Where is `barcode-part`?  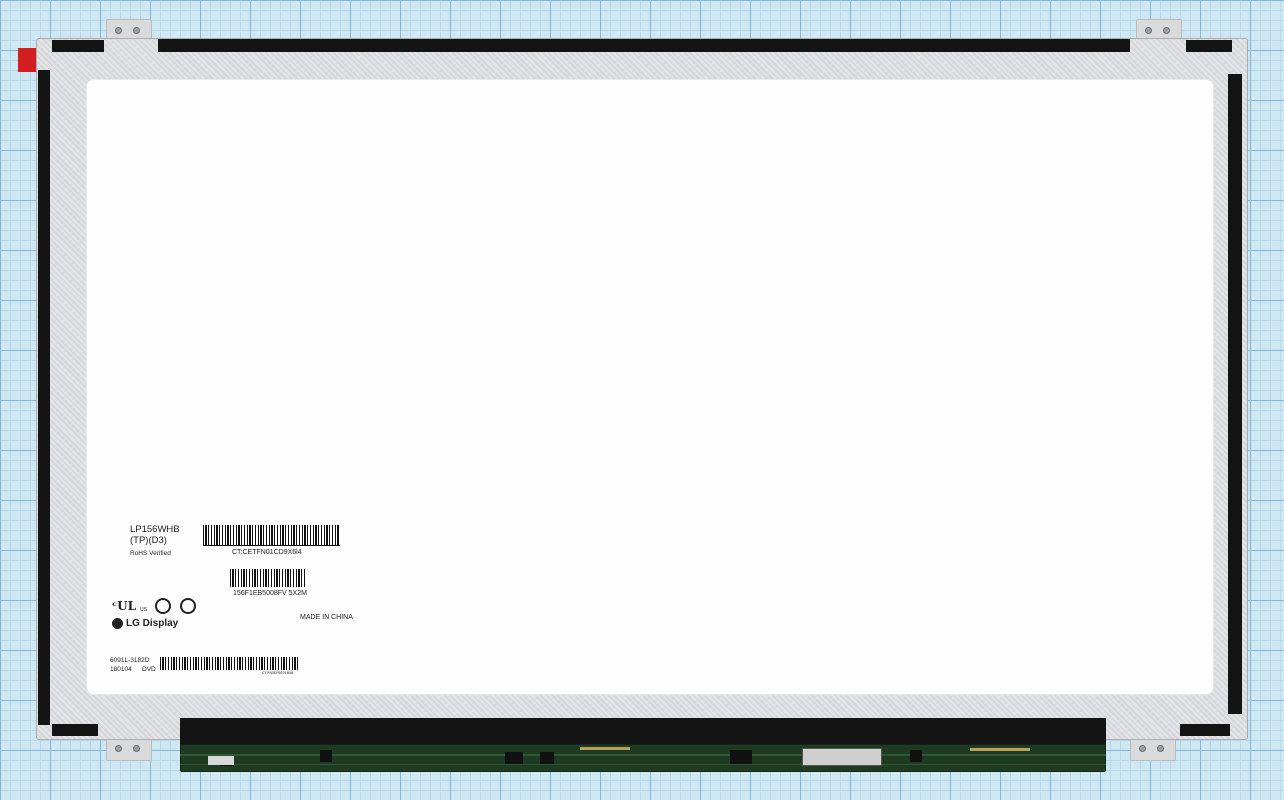
barcode-part is located at coordinates (229, 663).